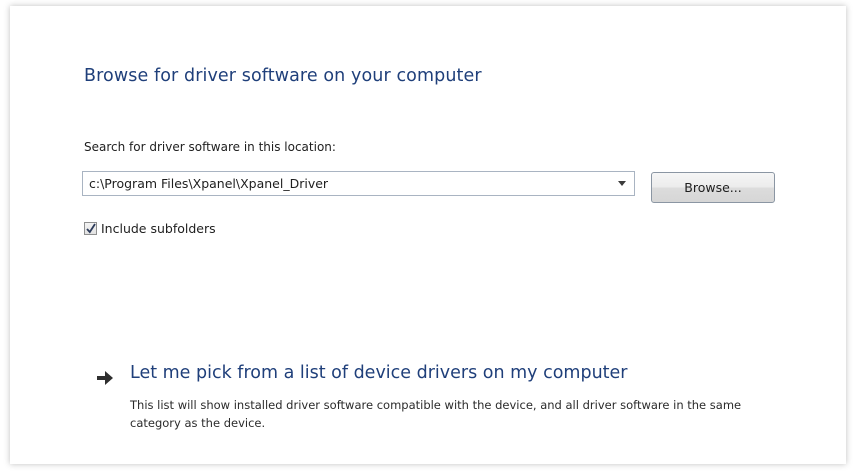  I want to click on checkmark-icon, so click(91, 228).